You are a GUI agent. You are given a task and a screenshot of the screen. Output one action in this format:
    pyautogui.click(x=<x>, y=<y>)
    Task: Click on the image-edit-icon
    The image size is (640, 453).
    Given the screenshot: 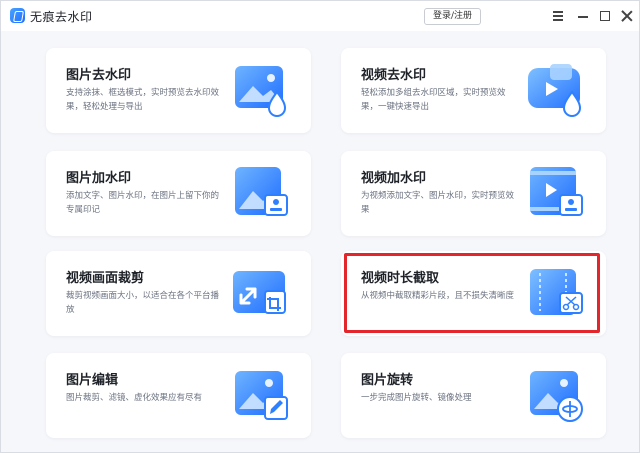 What is the action you would take?
    pyautogui.click(x=261, y=395)
    